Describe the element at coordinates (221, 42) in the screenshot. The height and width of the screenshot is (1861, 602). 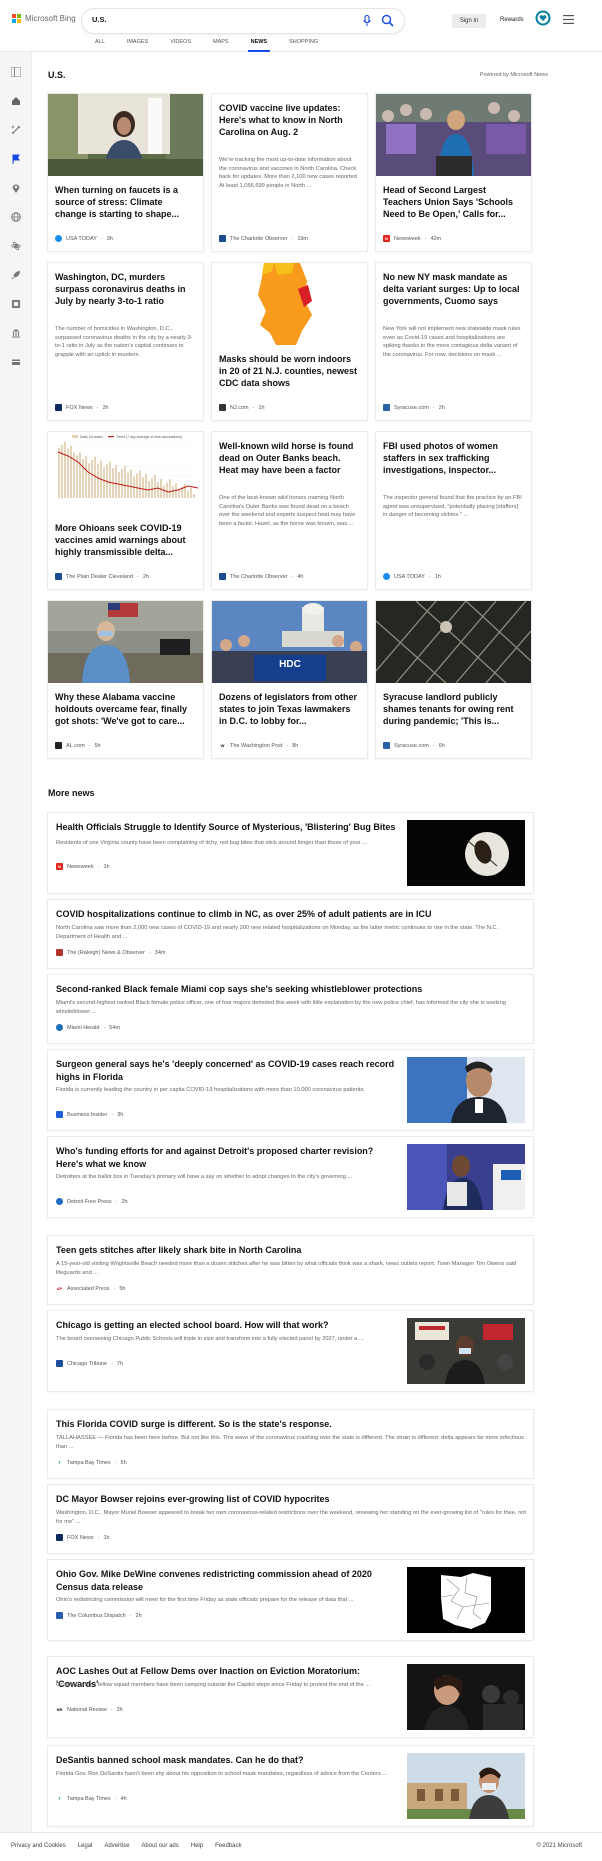
I see `tab-maps: MAPS` at that location.